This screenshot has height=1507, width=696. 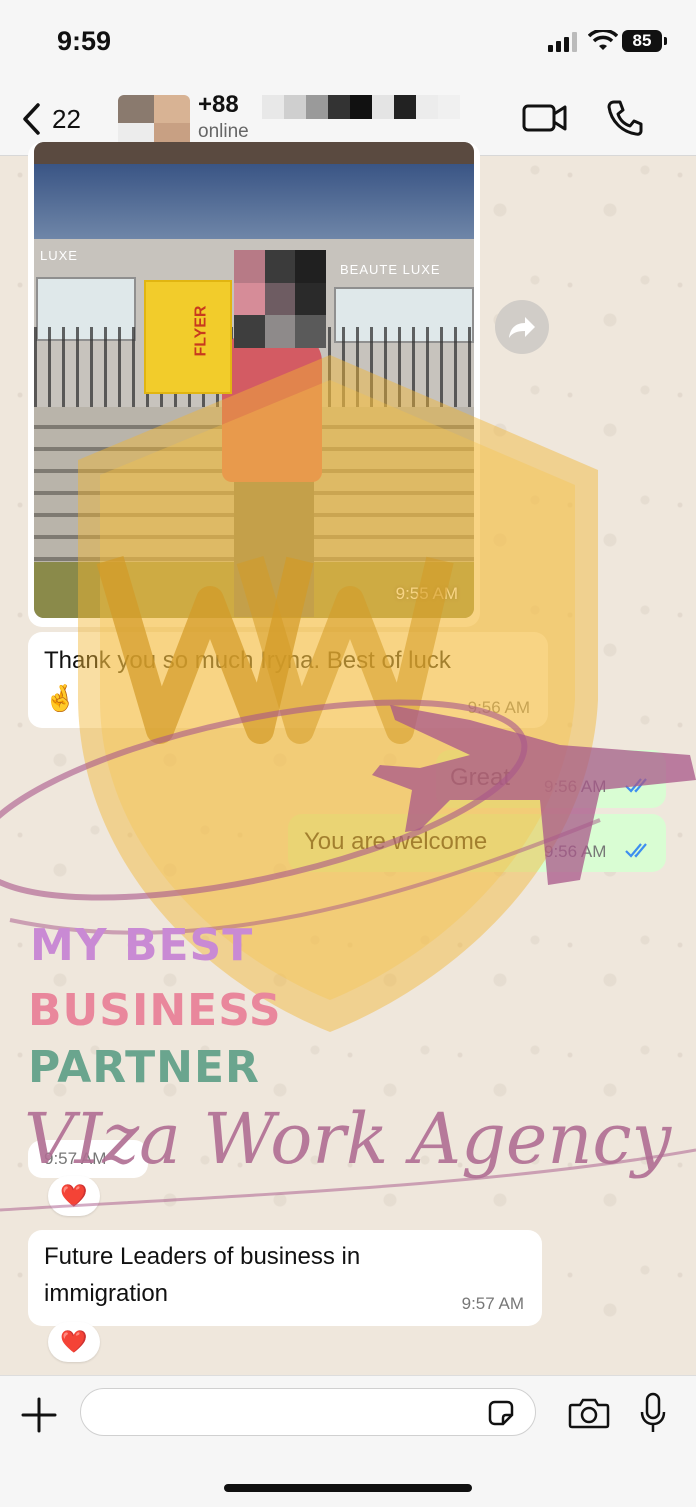 I want to click on contact-name: +88, so click(x=218, y=105).